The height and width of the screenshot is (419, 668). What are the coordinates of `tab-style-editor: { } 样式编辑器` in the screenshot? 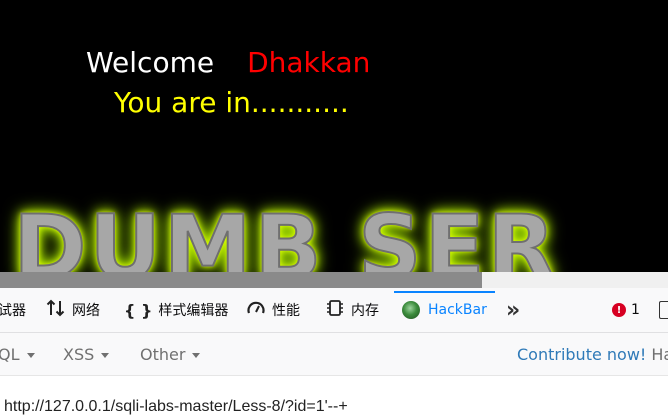 It's located at (176, 310).